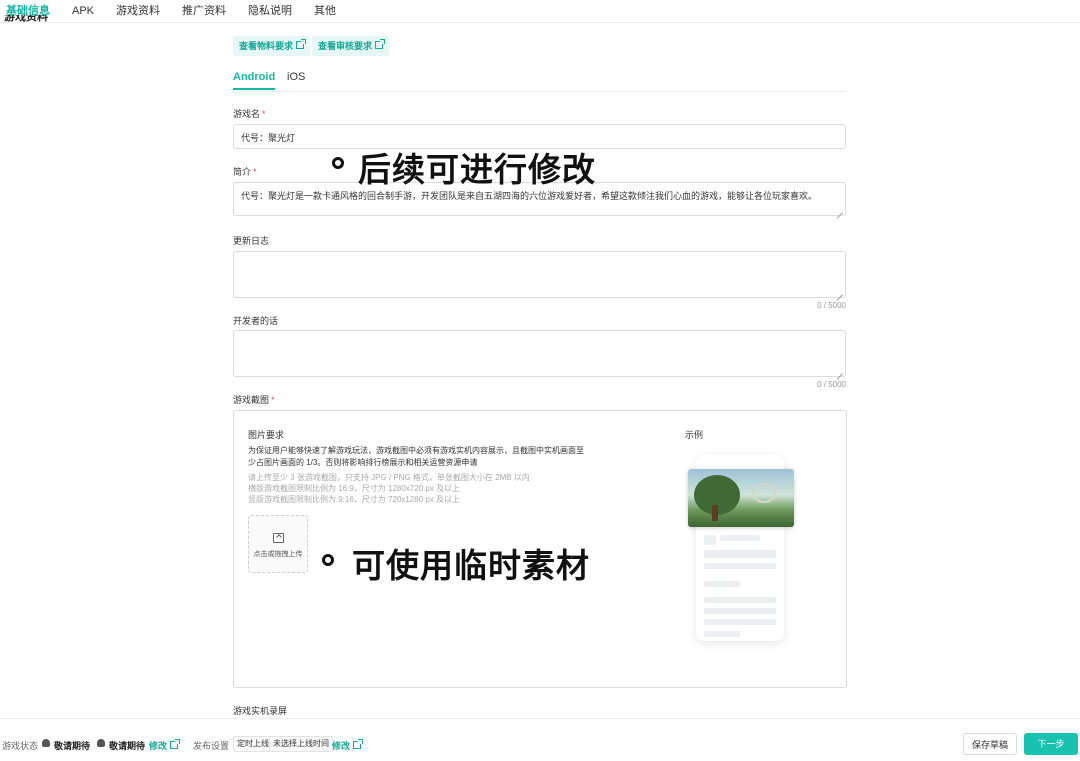  What do you see at coordinates (72, 746) in the screenshot?
I see `android-status: 敬请期待` at bounding box center [72, 746].